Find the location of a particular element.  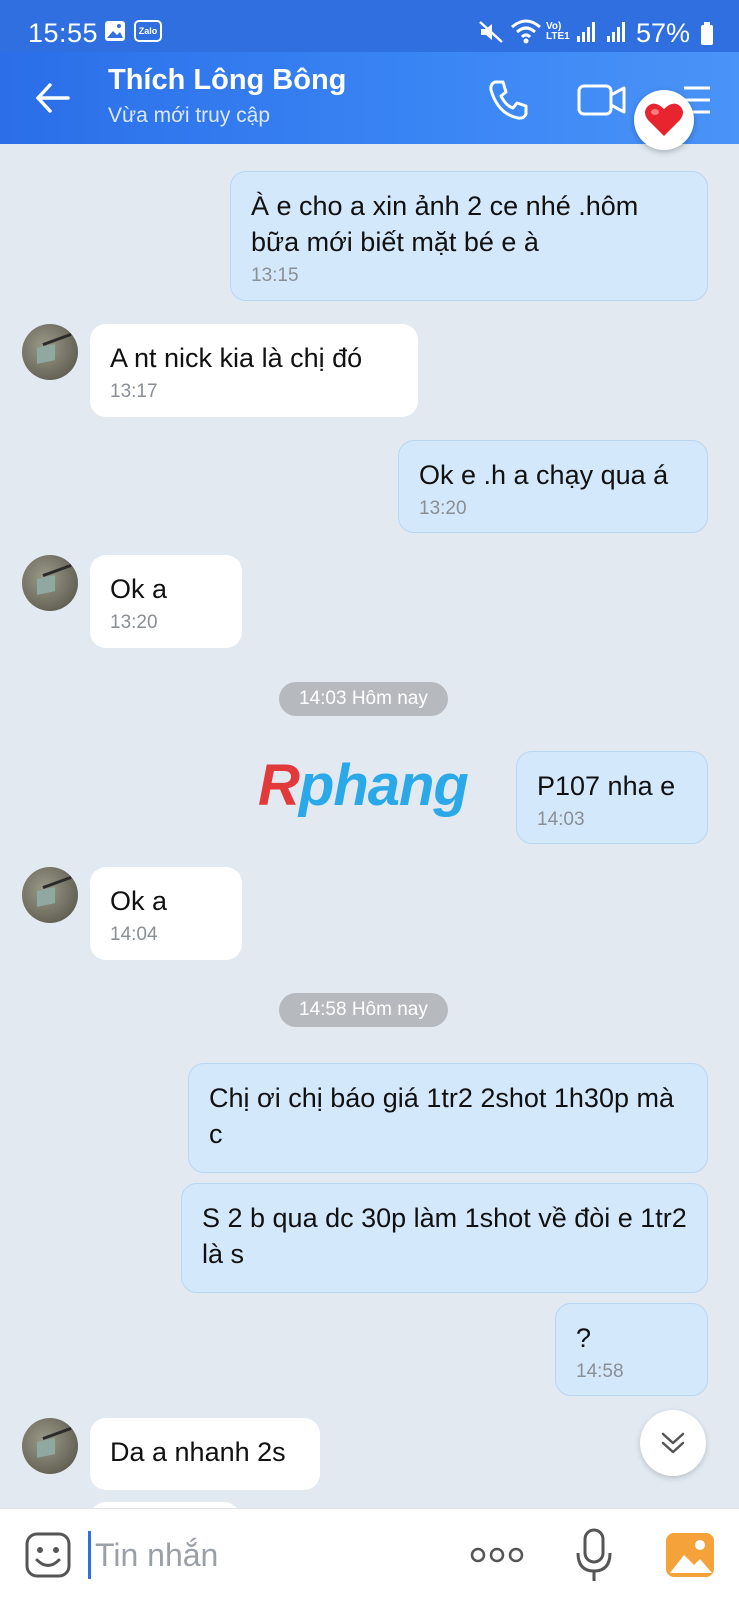

message-outgoing: Chị ơi chị báo giá 1tr2 2shot 1h30p mà c is located at coordinates (448, 1118).